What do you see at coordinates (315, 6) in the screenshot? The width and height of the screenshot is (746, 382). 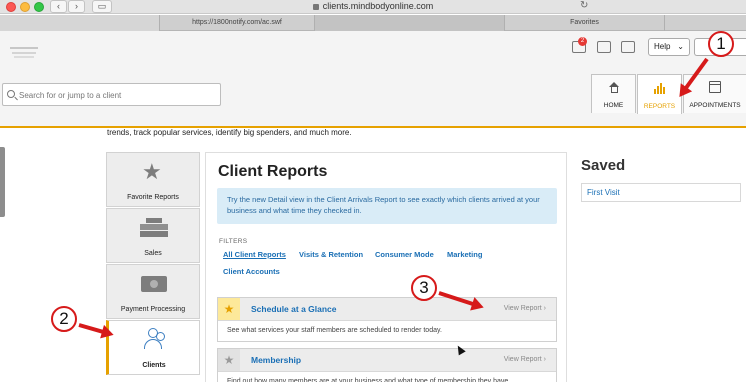 I see `lock-icon` at bounding box center [315, 6].